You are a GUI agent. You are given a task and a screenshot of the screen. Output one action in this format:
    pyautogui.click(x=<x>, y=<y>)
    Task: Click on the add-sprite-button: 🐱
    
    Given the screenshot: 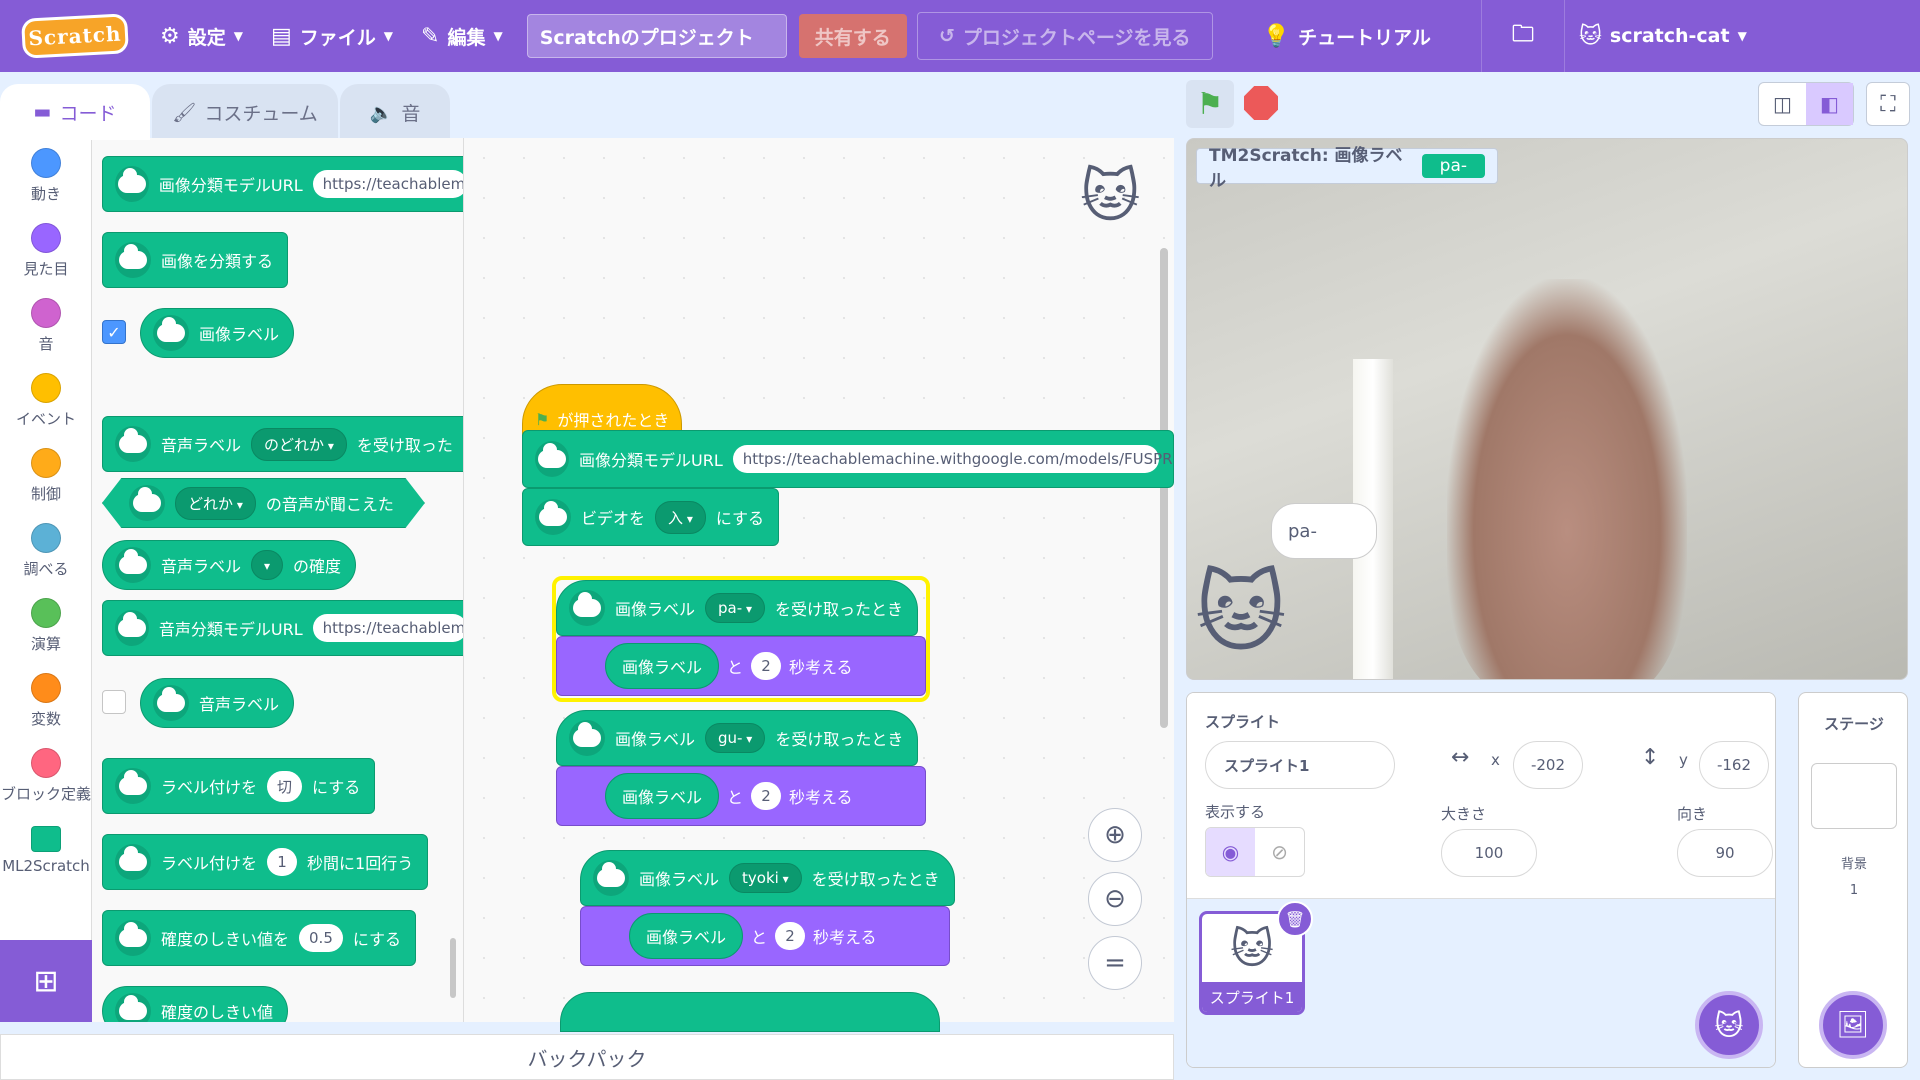 What is the action you would take?
    pyautogui.click(x=1729, y=1025)
    